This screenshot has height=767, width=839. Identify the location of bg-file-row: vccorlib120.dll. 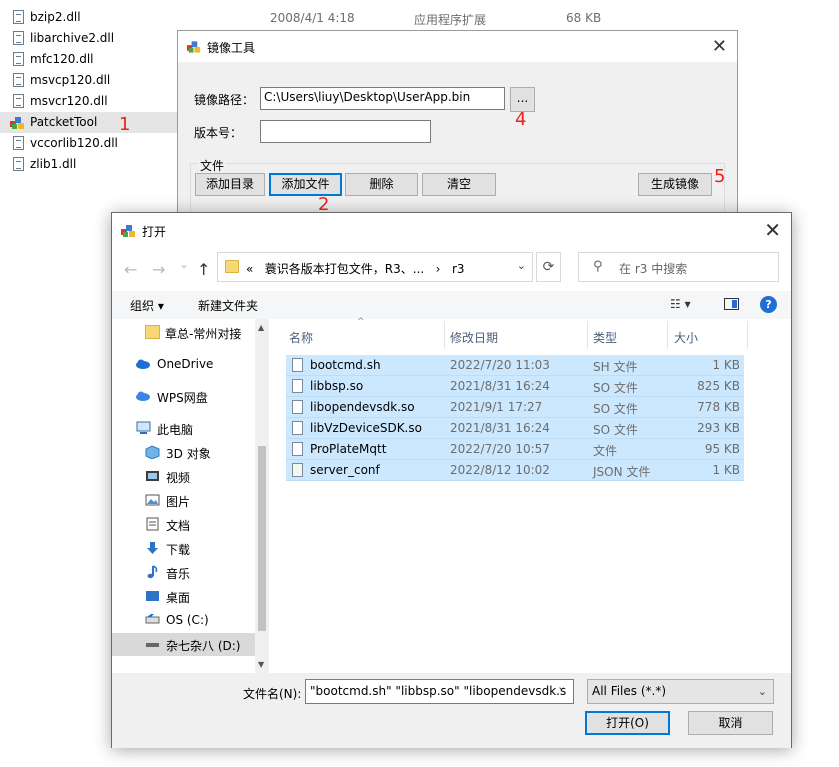
(90, 143).